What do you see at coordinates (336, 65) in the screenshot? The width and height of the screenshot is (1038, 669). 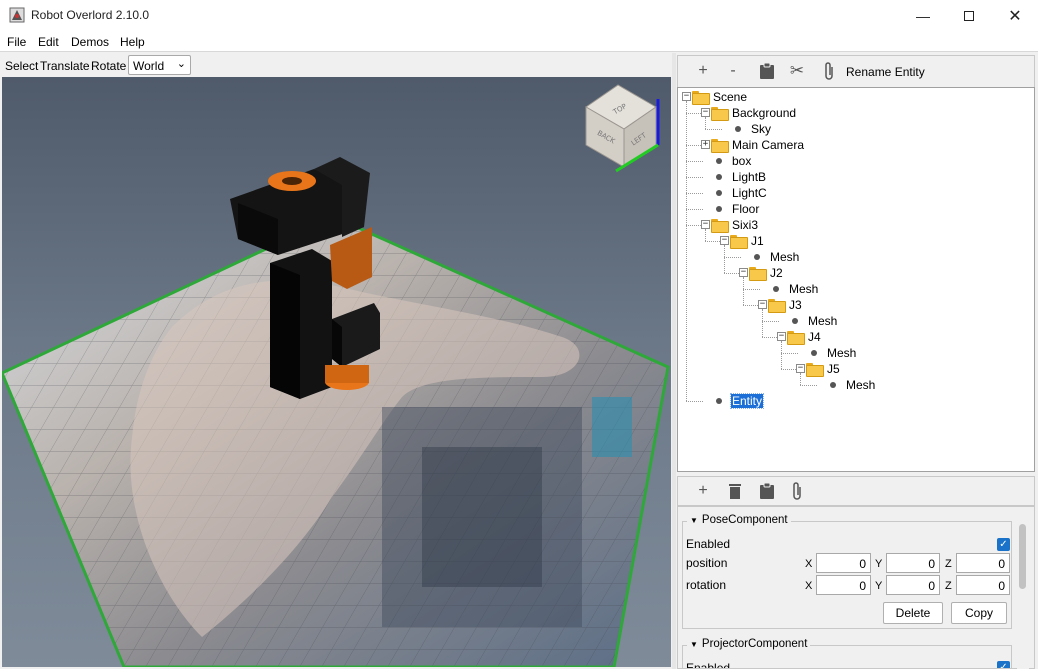 I see `viewport-toolbar: Select Translate Rotate World ⌄` at bounding box center [336, 65].